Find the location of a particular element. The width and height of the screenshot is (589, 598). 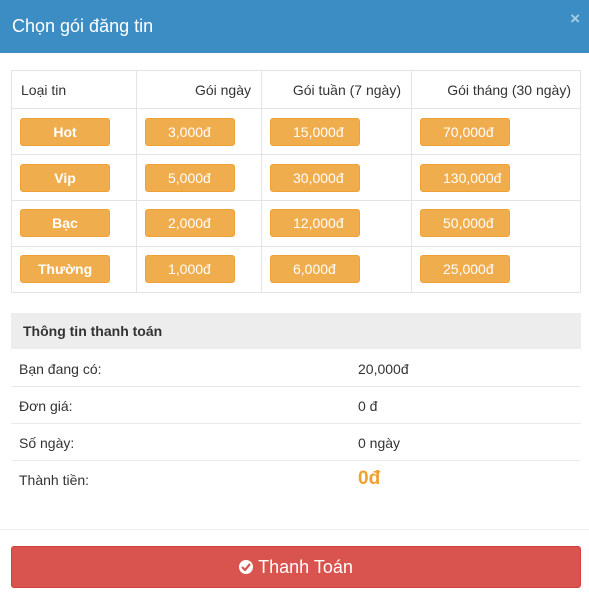

type-button-bac: Bạc is located at coordinates (65, 223).